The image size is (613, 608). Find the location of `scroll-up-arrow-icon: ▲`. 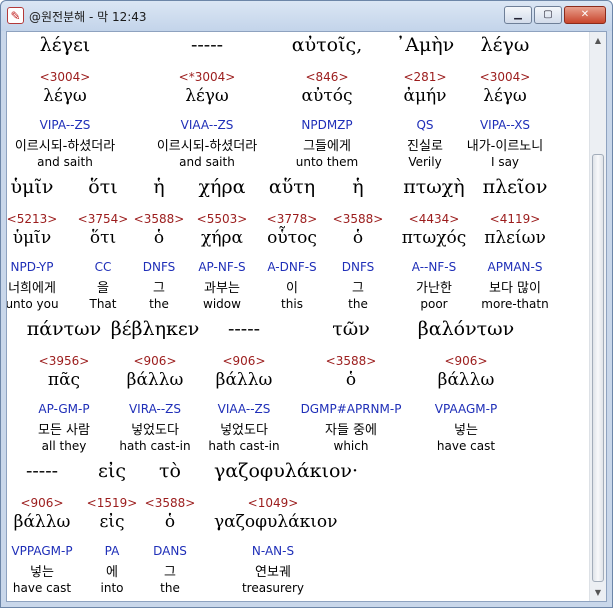

scroll-up-arrow-icon: ▲ is located at coordinates (598, 40).